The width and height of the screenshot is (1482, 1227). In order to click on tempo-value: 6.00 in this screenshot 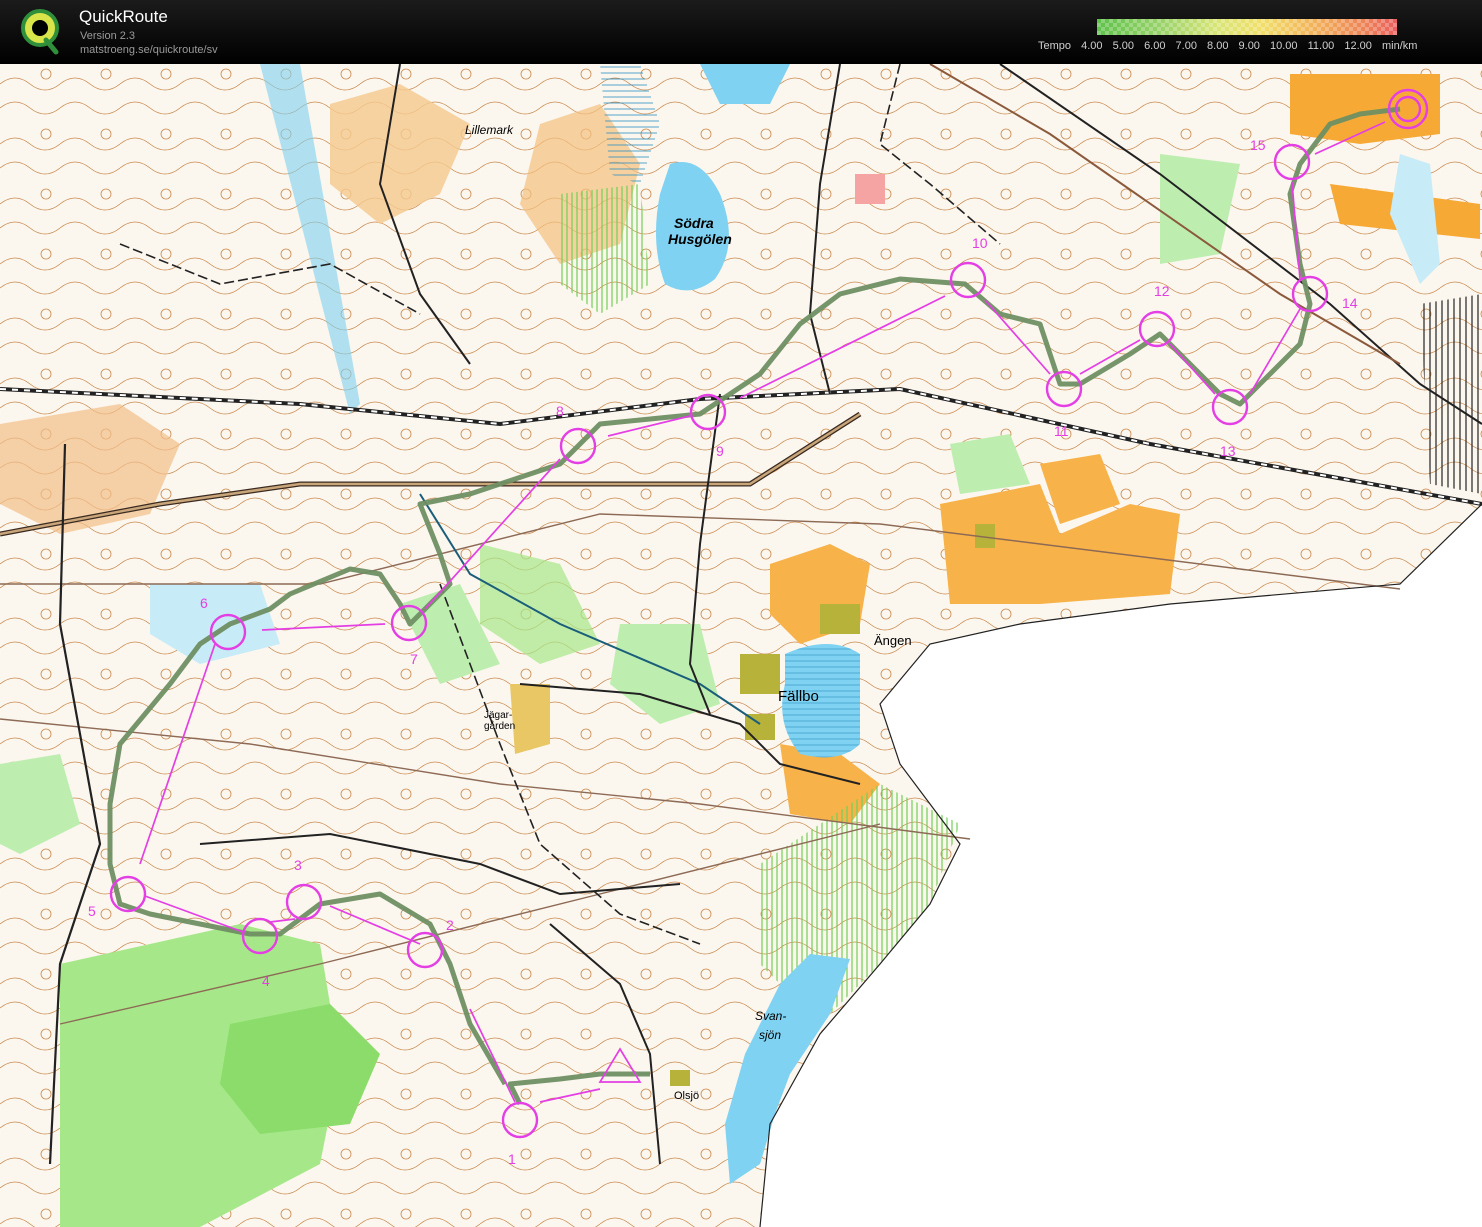, I will do `click(1155, 46)`.